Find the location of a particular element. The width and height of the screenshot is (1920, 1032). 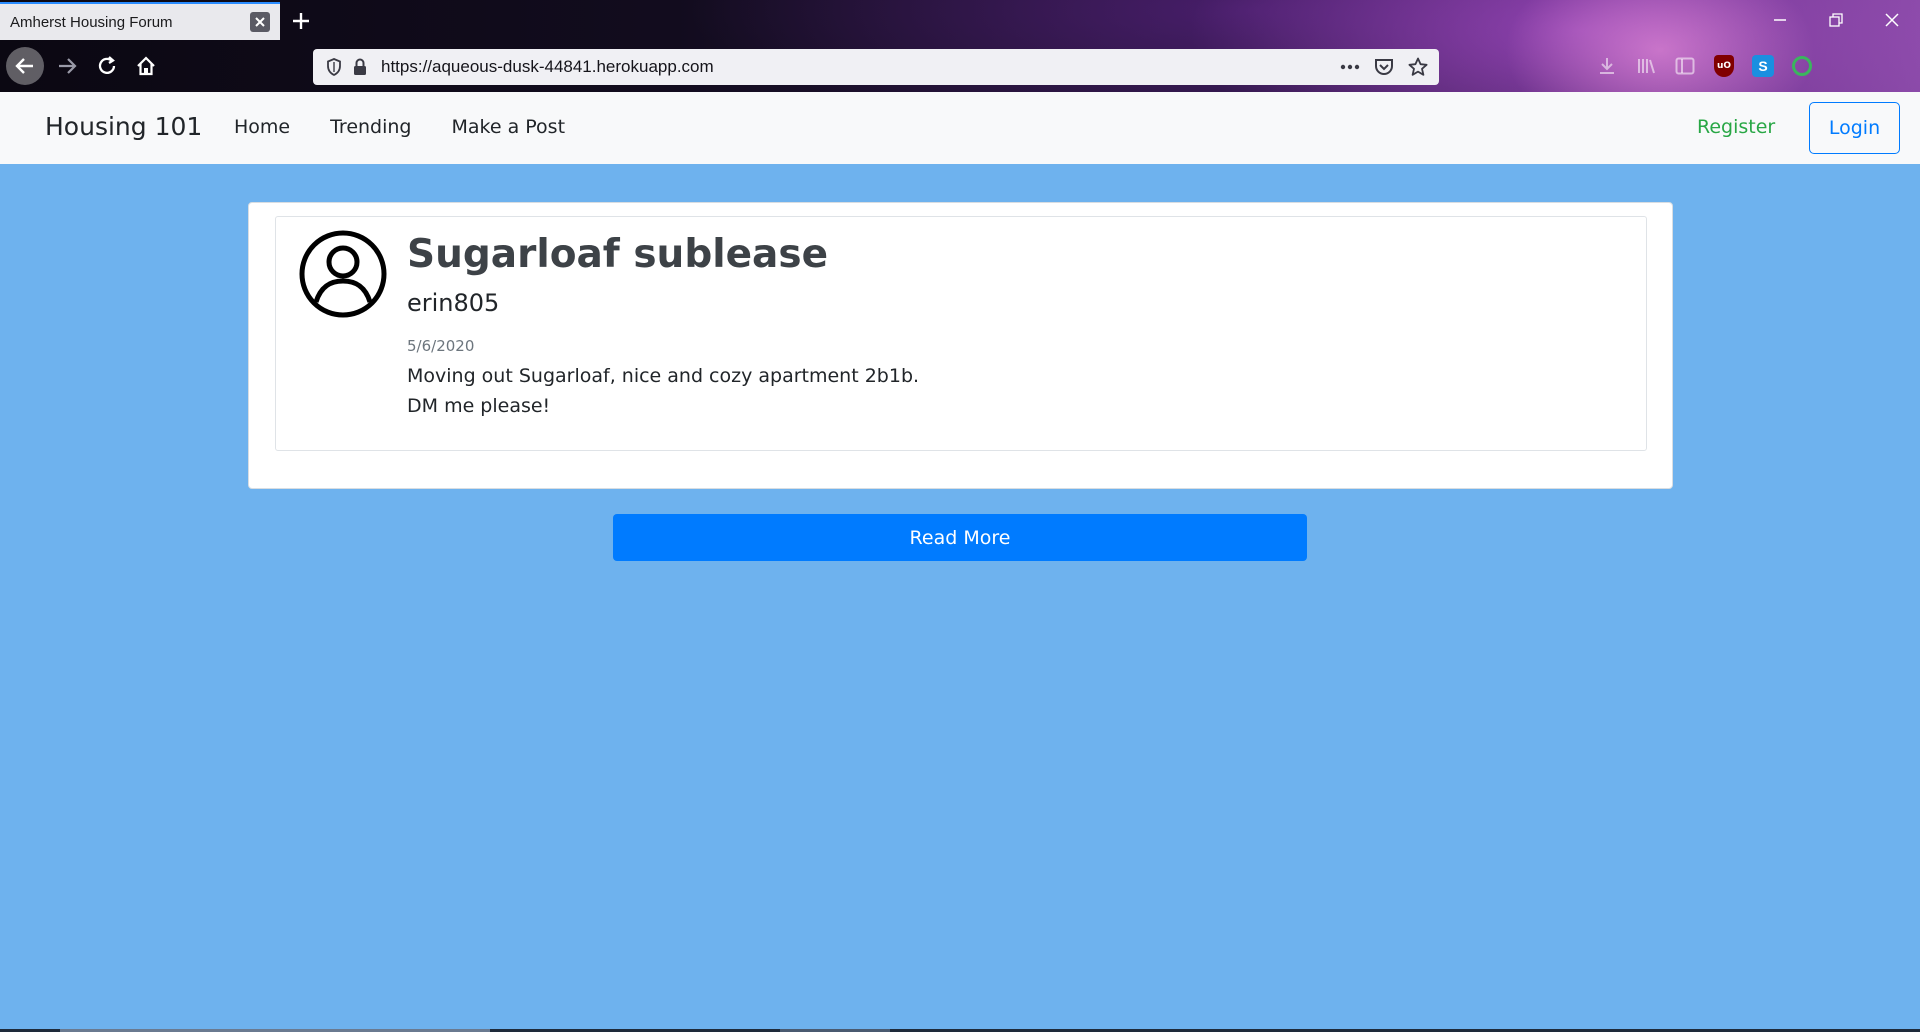

sync-icon is located at coordinates (1802, 66).